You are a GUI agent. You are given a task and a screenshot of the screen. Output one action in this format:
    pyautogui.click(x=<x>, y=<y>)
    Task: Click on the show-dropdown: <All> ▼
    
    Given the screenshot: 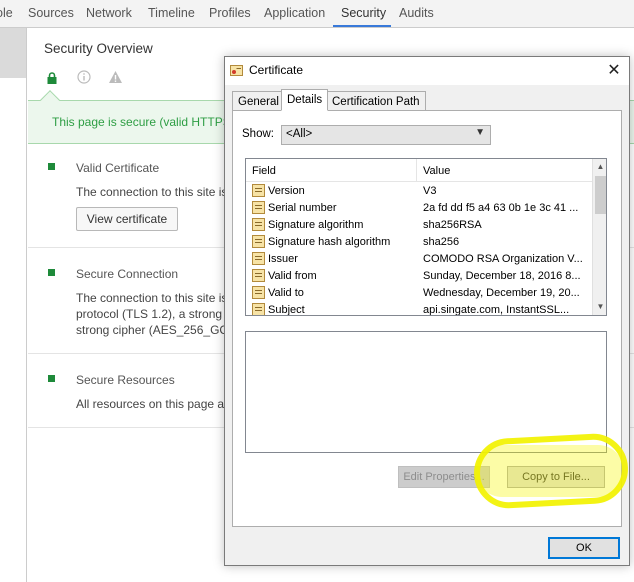 What is the action you would take?
    pyautogui.click(x=386, y=135)
    